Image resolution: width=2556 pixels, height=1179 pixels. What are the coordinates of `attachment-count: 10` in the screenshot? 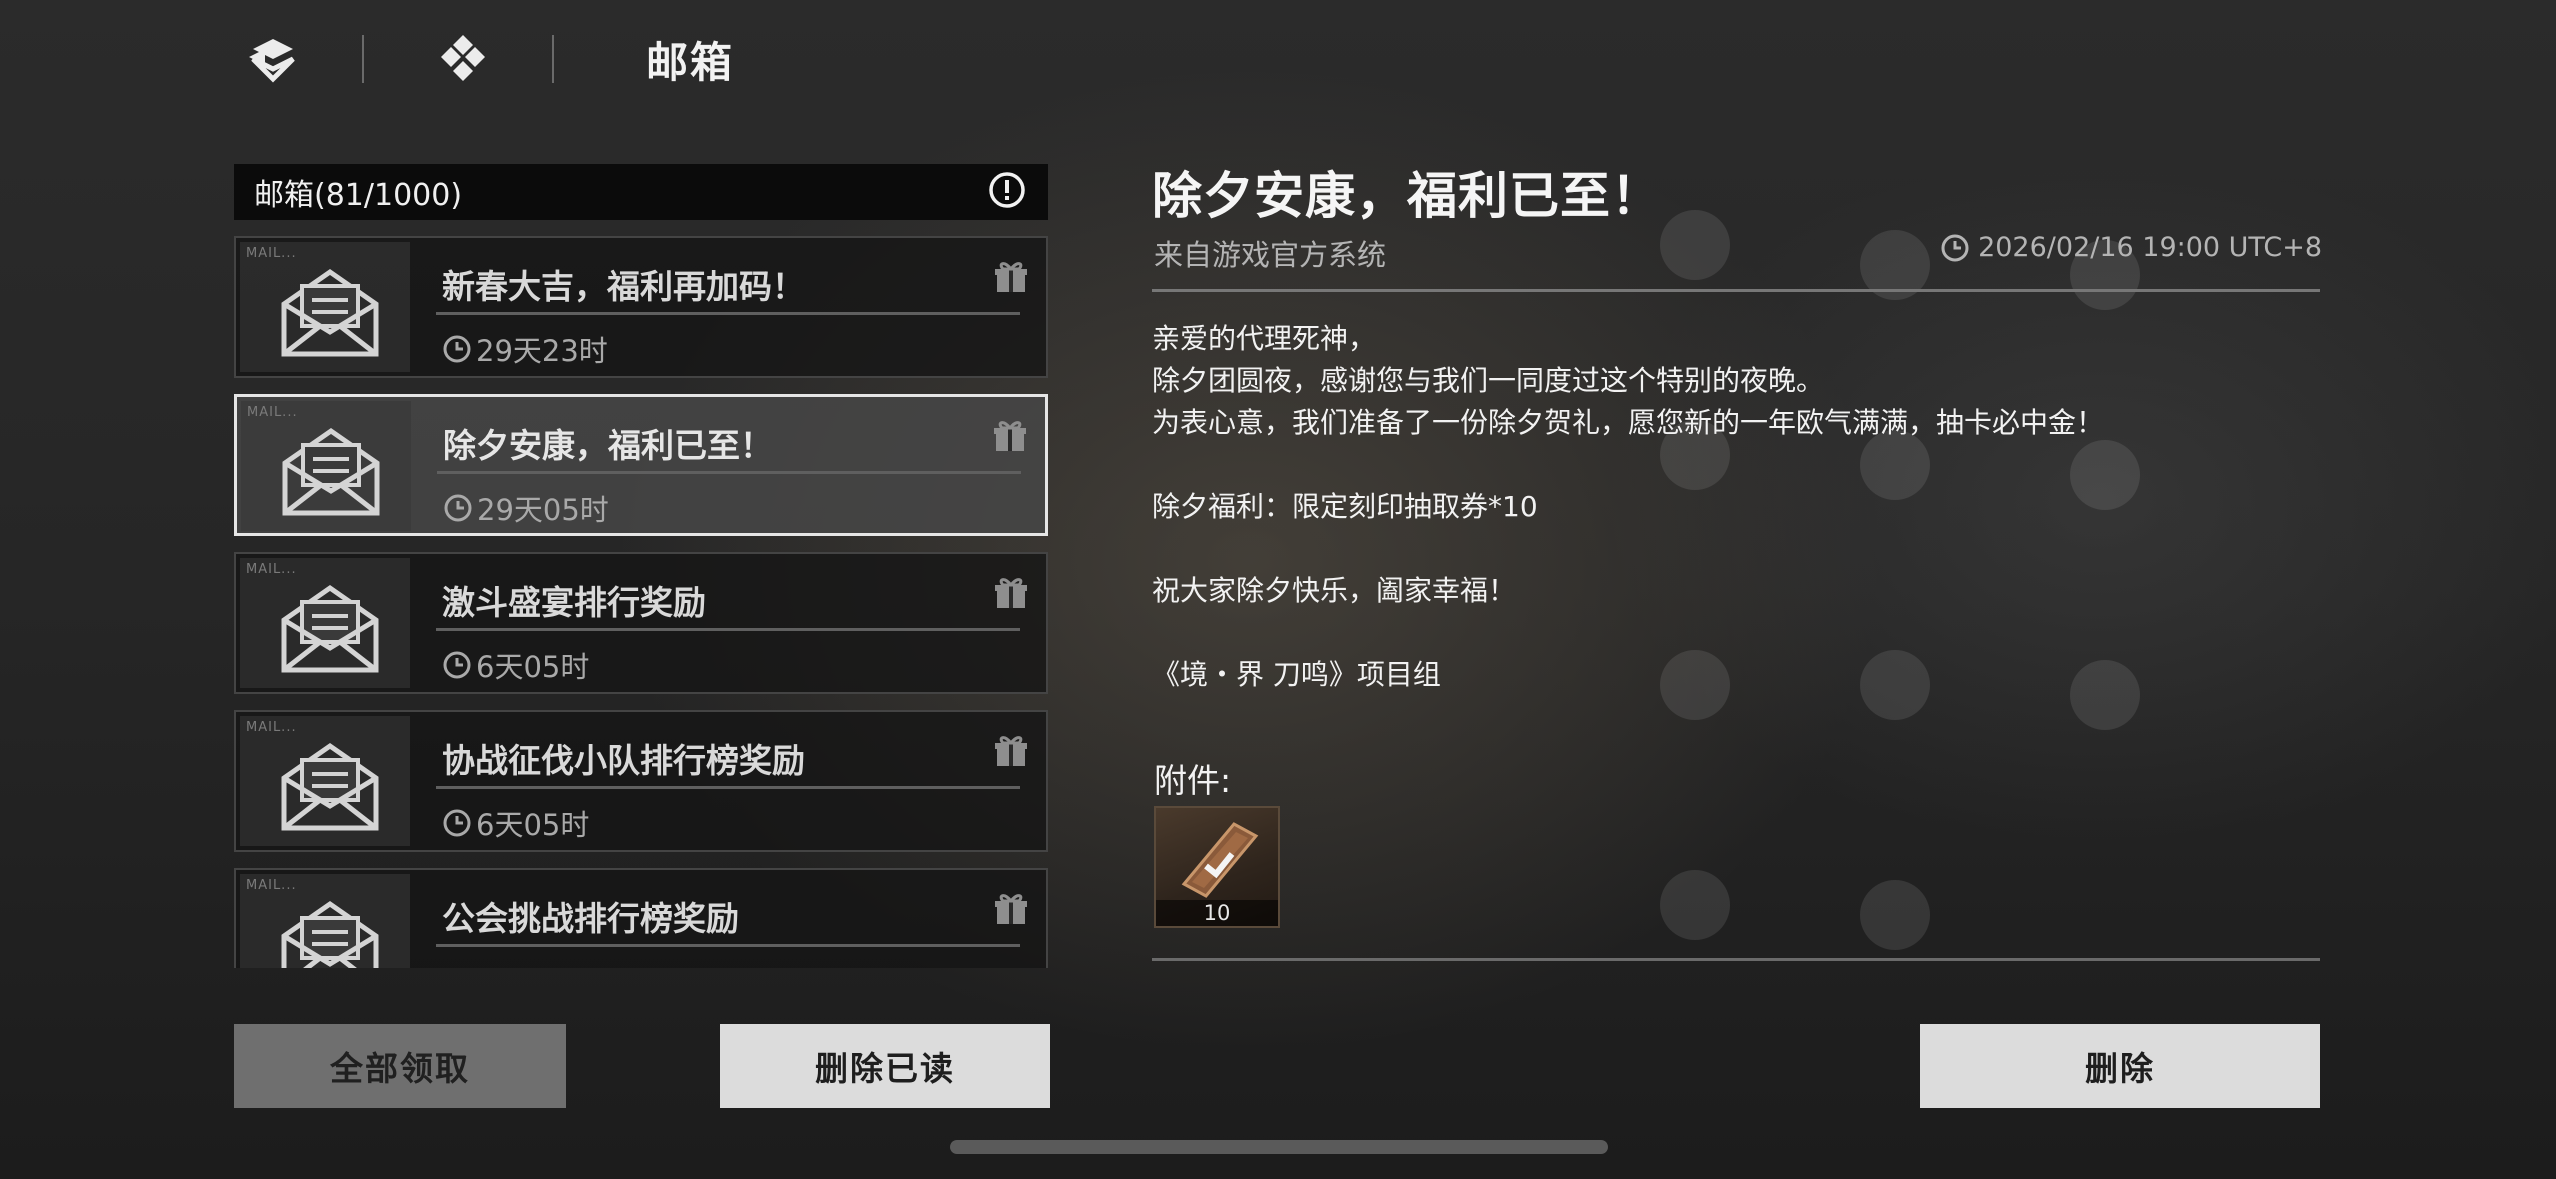 It's located at (1217, 913).